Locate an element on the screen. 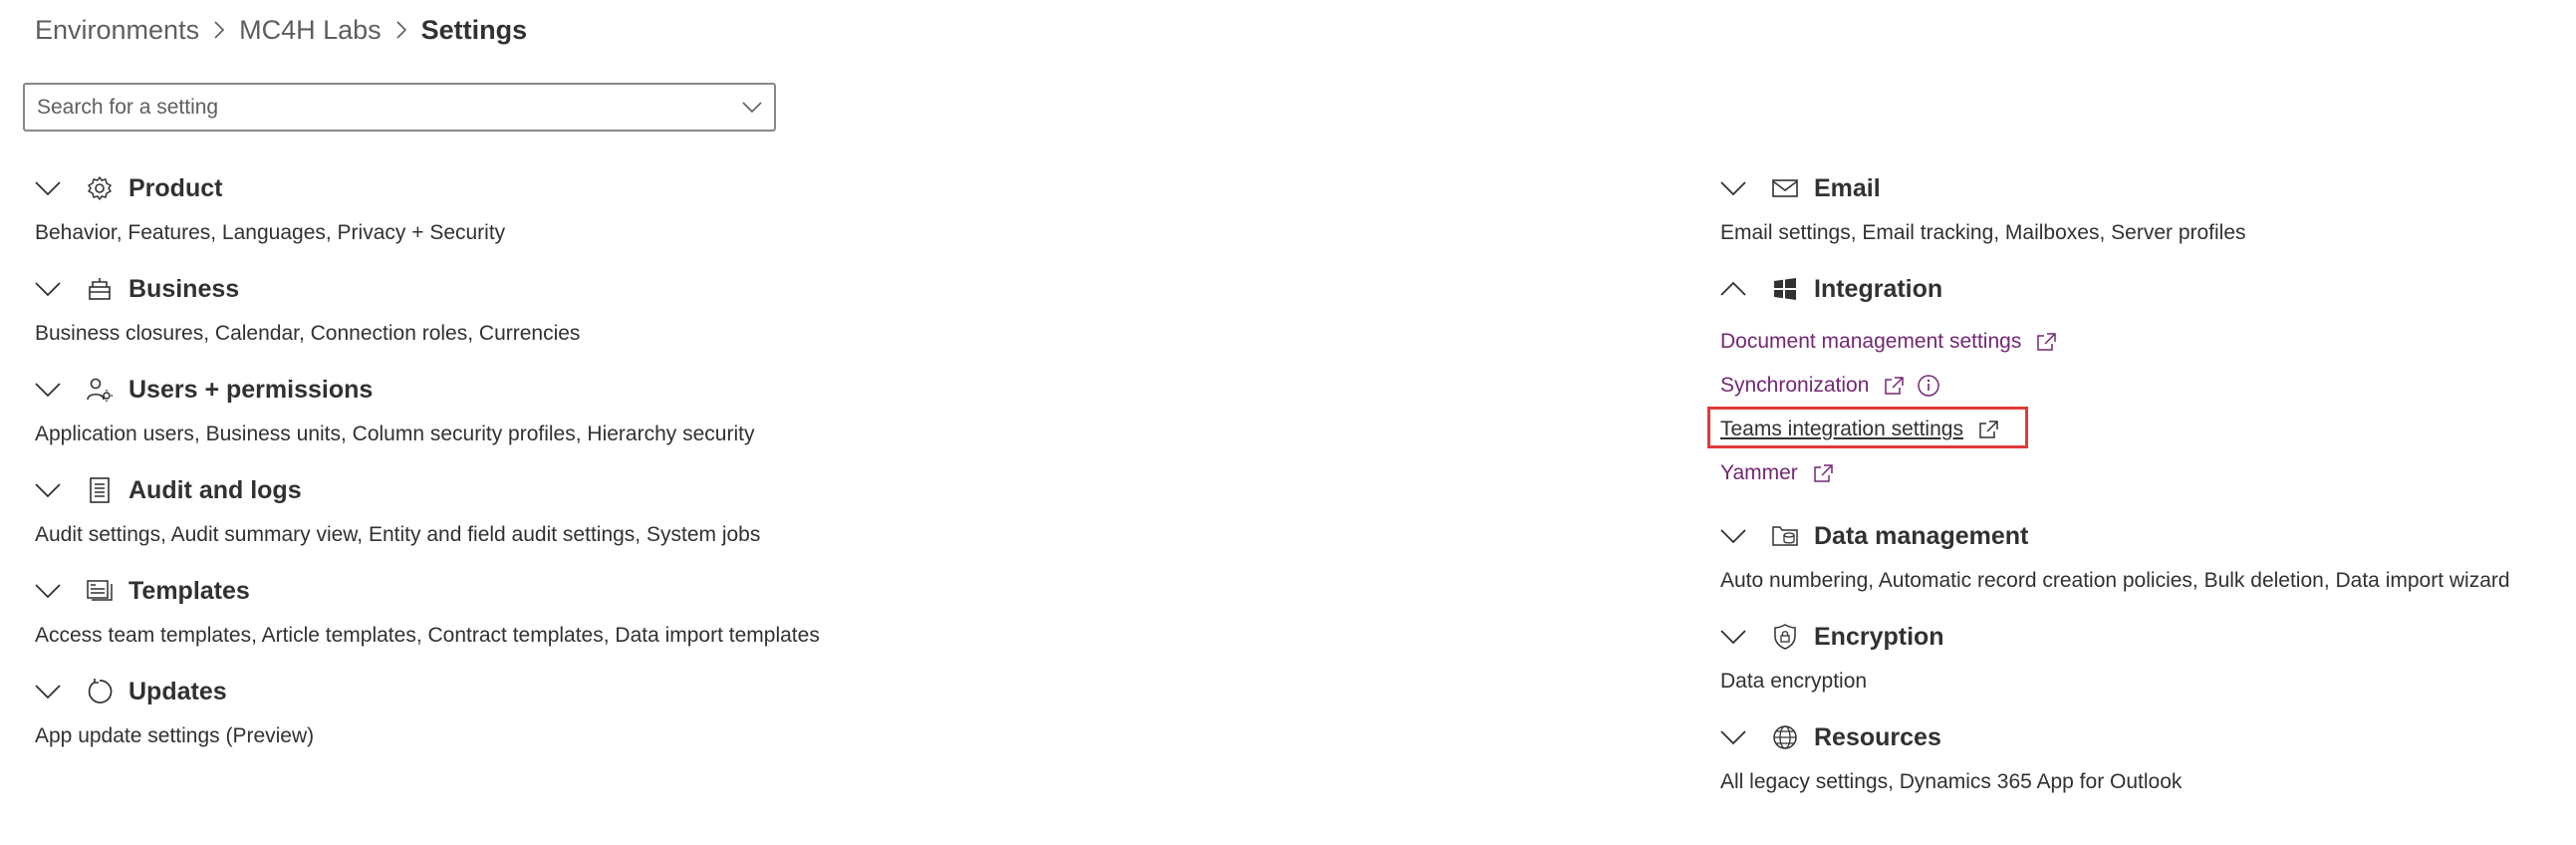 This screenshot has height=845, width=2576. windows-icon is located at coordinates (1785, 289).